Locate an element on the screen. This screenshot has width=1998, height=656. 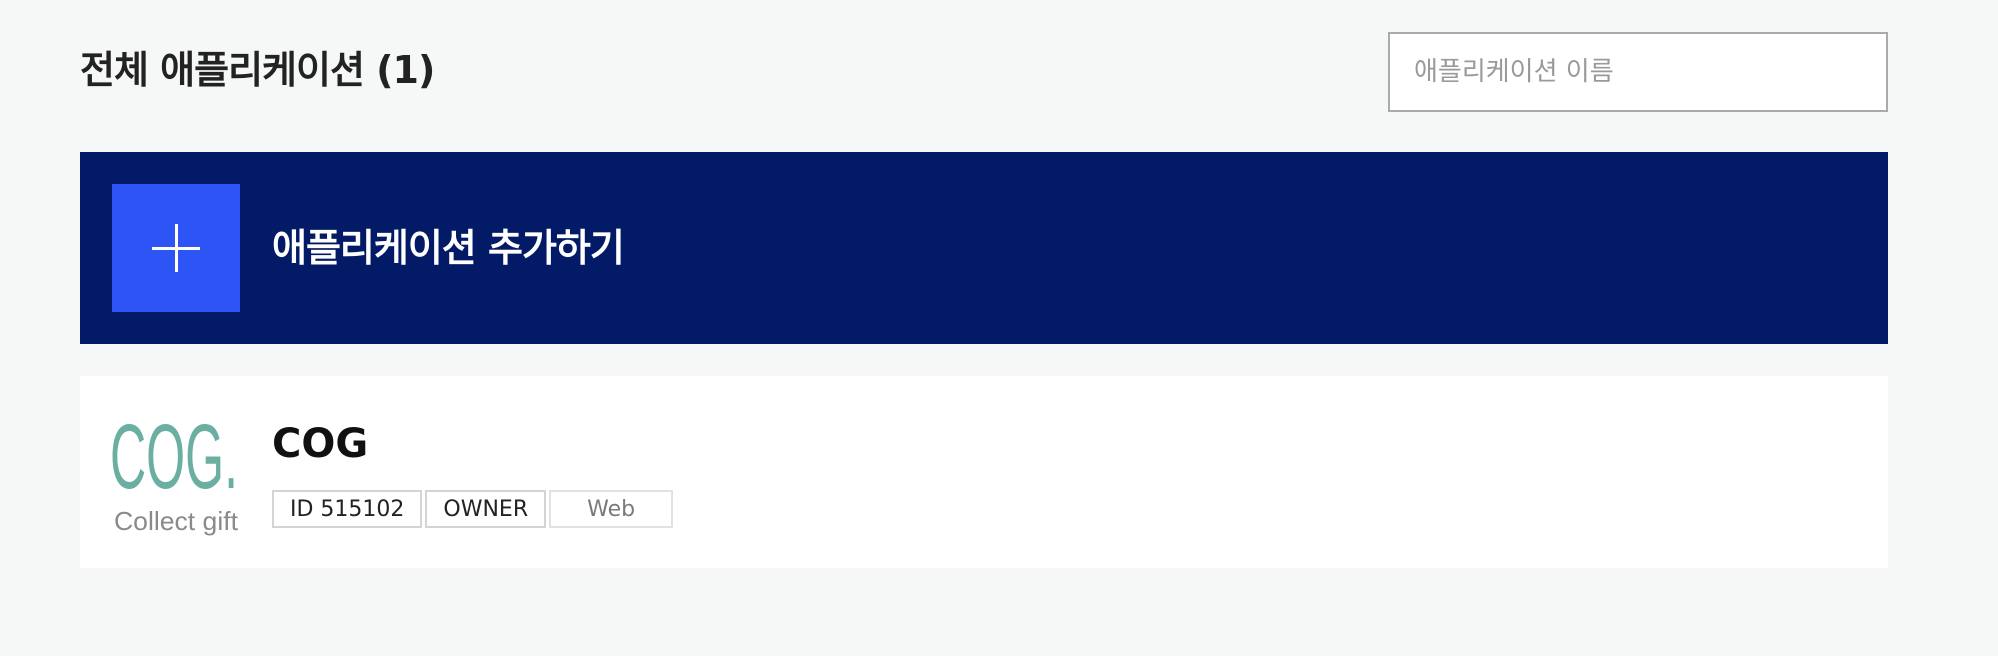
app-id-badge: ID 515102 is located at coordinates (347, 509).